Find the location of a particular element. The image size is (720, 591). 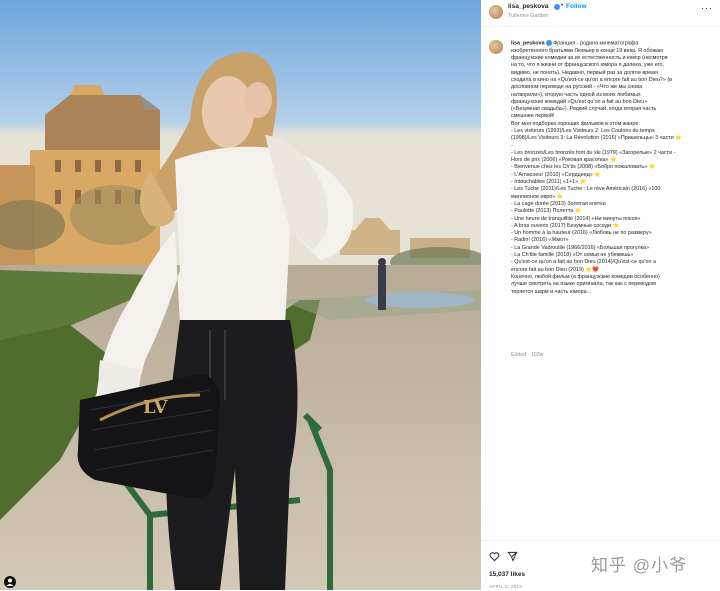

more-options-icon: ··· is located at coordinates (707, 8).